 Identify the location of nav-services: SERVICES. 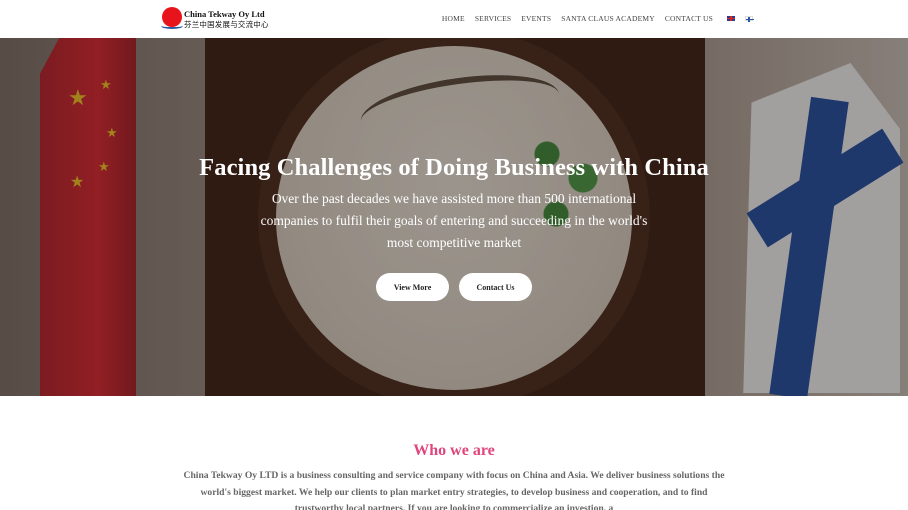
(493, 18).